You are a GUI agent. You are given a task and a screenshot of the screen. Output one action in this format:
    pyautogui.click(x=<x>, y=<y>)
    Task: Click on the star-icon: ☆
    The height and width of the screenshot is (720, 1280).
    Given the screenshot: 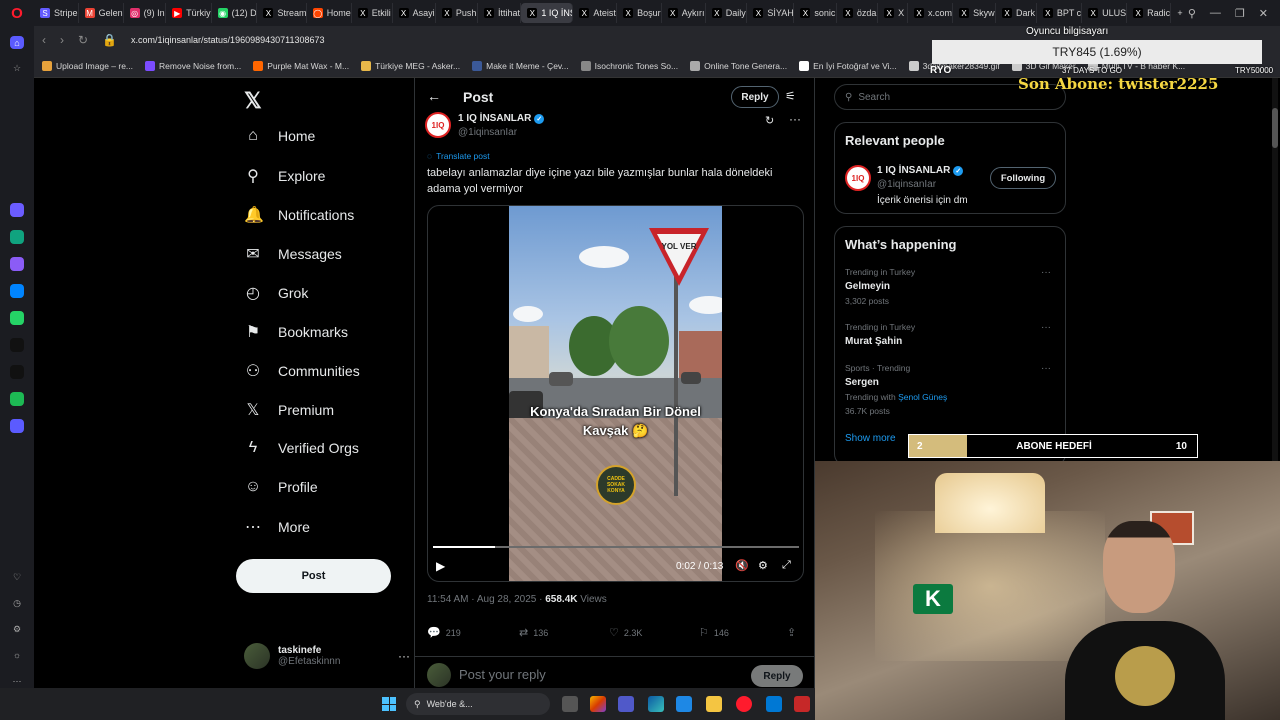 What is the action you would take?
    pyautogui.click(x=17, y=68)
    